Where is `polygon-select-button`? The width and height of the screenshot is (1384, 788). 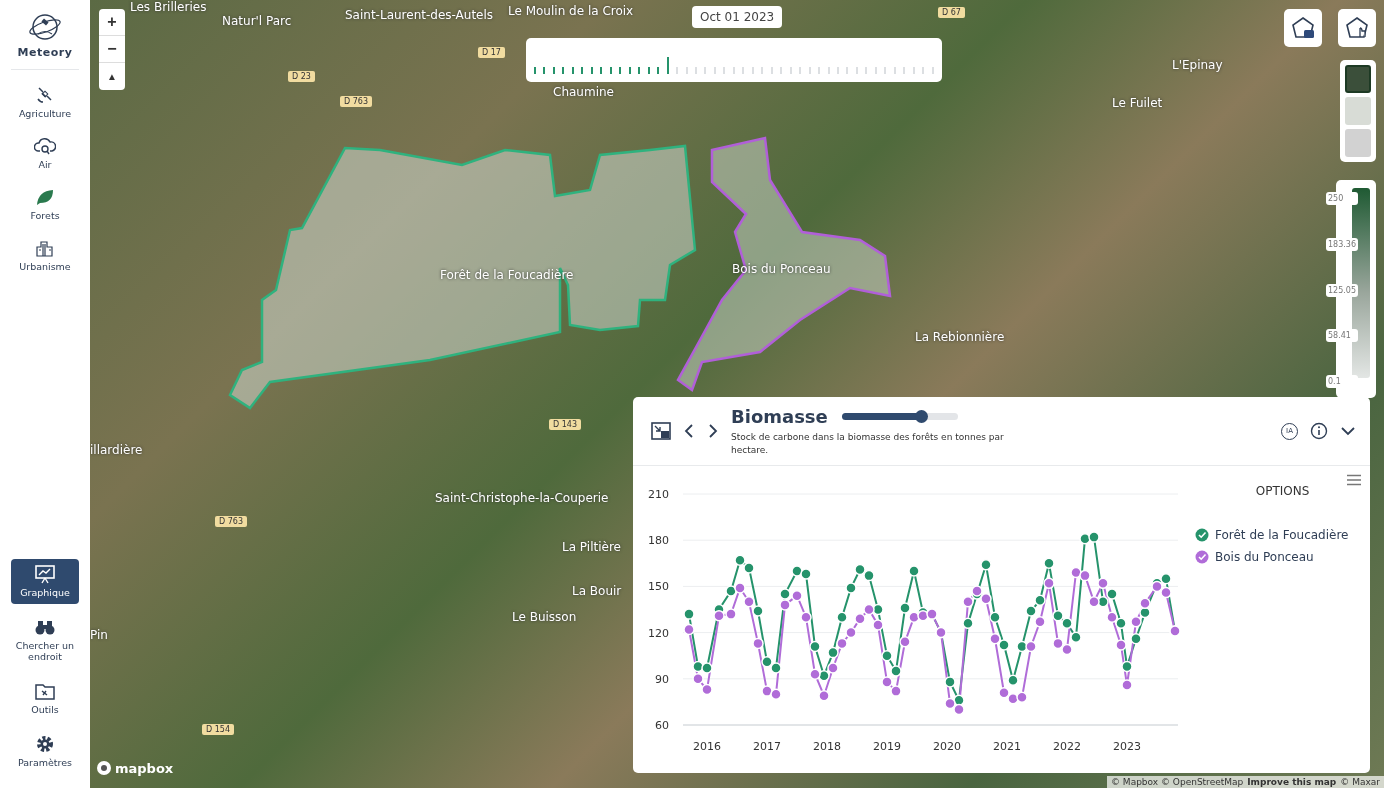
polygon-select-button is located at coordinates (1357, 28).